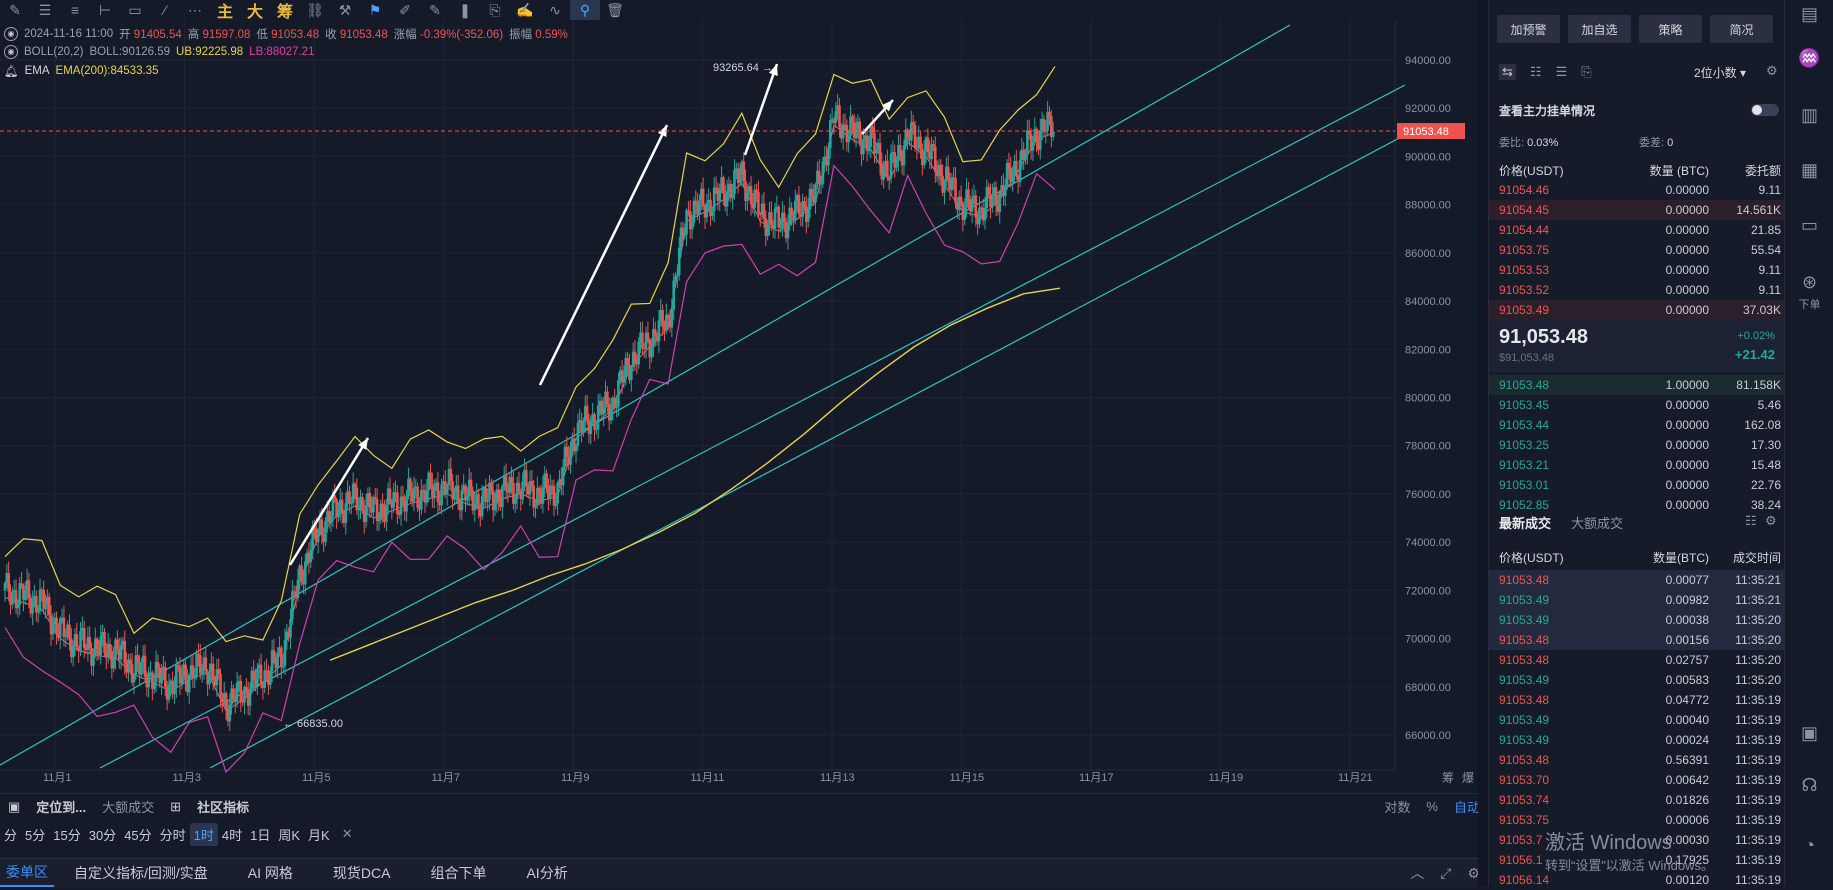 This screenshot has width=1833, height=890. I want to click on trade-row: 91053.49 0.00038 11:35:20, so click(1637, 620).